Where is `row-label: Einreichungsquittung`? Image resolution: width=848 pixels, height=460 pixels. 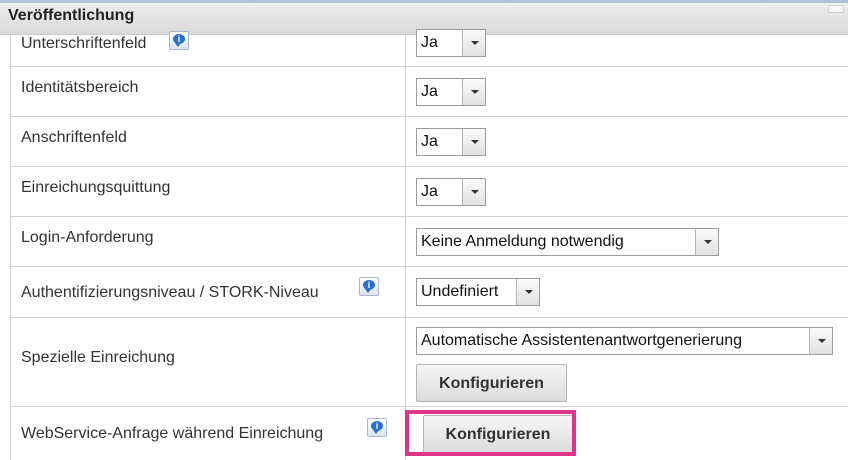
row-label: Einreichungsquittung is located at coordinates (96, 187).